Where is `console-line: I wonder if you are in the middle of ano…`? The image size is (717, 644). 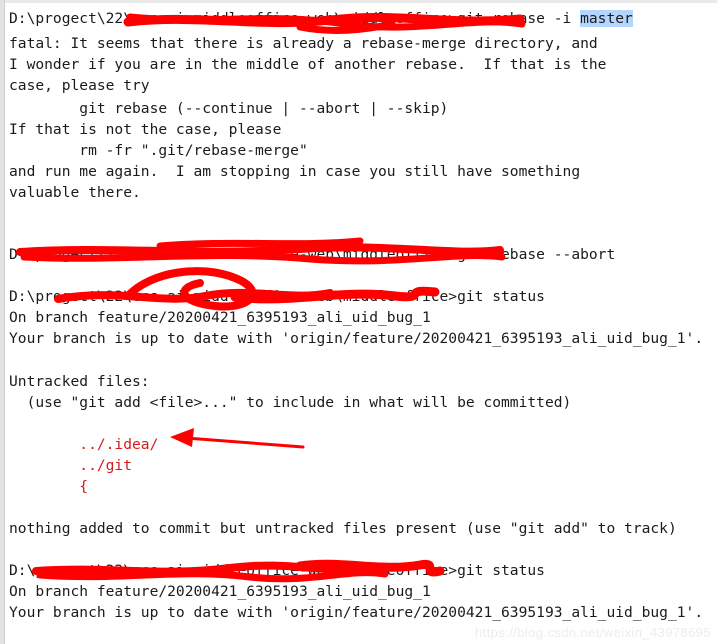 console-line: I wonder if you are in the middle of ano… is located at coordinates (308, 64).